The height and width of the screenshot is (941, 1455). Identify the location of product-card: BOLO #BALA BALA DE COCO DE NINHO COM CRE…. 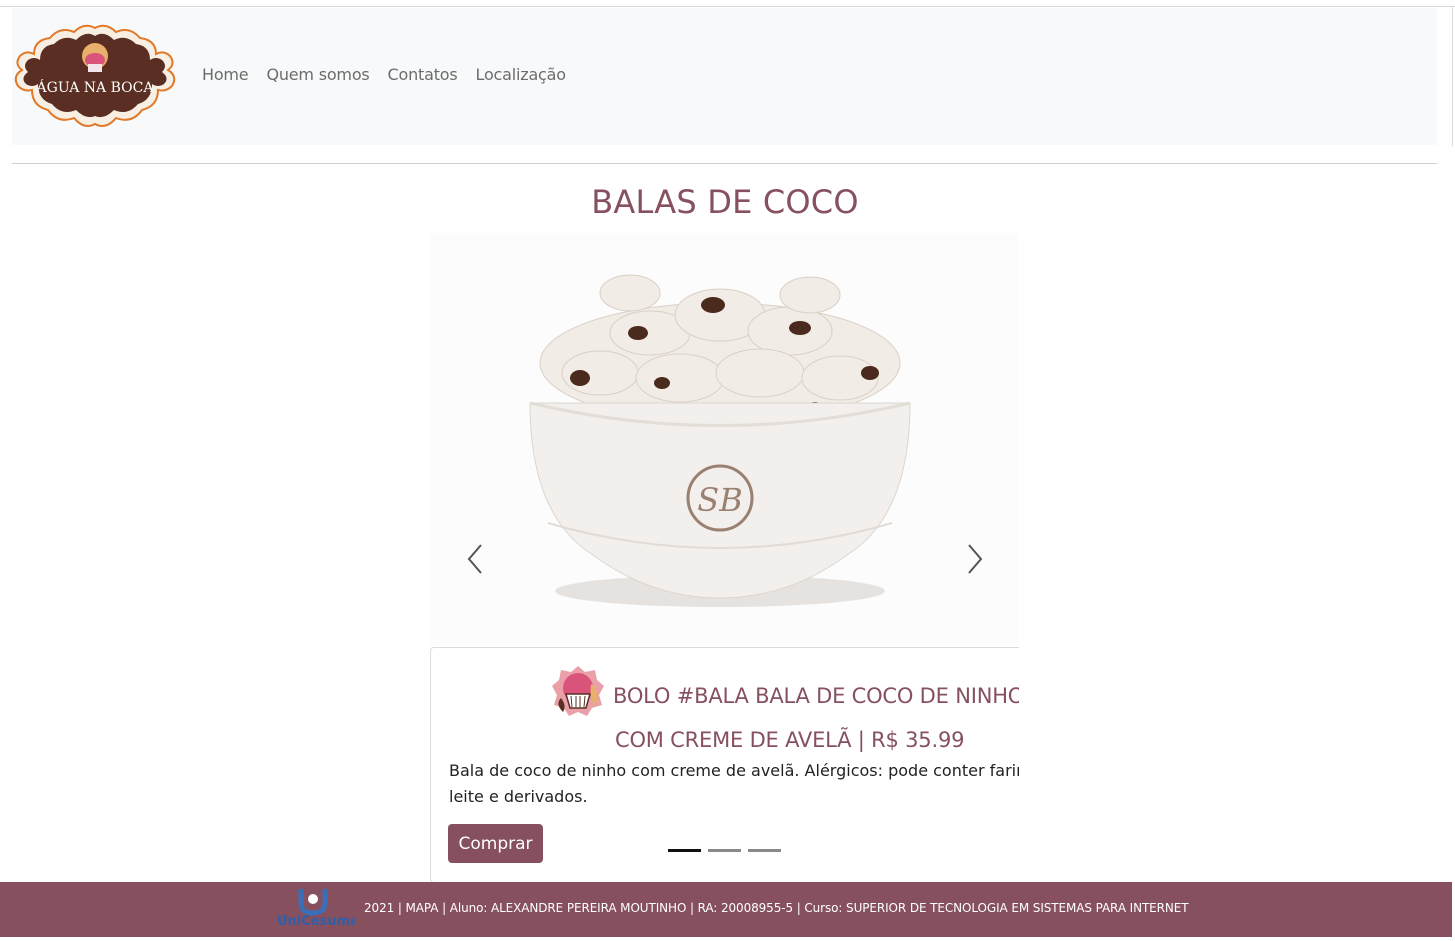
(724, 765).